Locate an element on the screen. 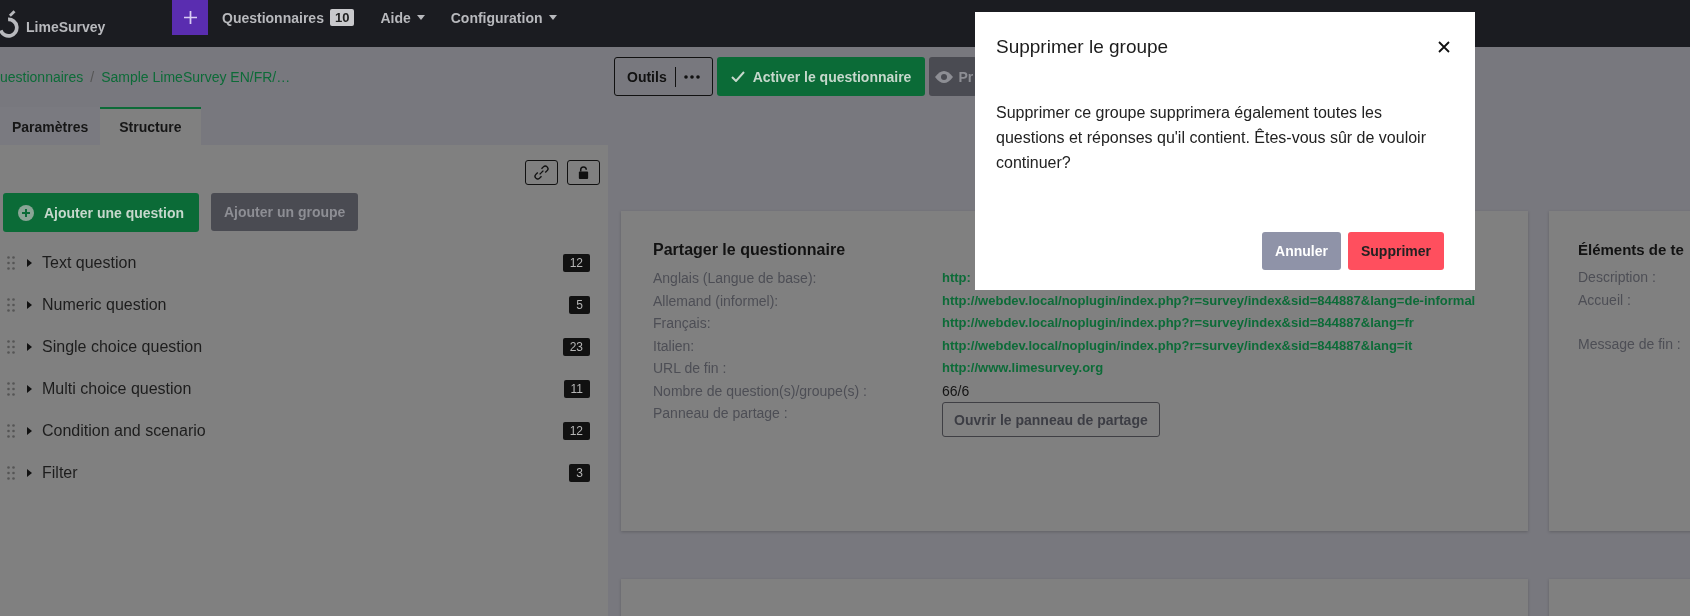 Image resolution: width=1690 pixels, height=616 pixels. check-icon is located at coordinates (737, 76).